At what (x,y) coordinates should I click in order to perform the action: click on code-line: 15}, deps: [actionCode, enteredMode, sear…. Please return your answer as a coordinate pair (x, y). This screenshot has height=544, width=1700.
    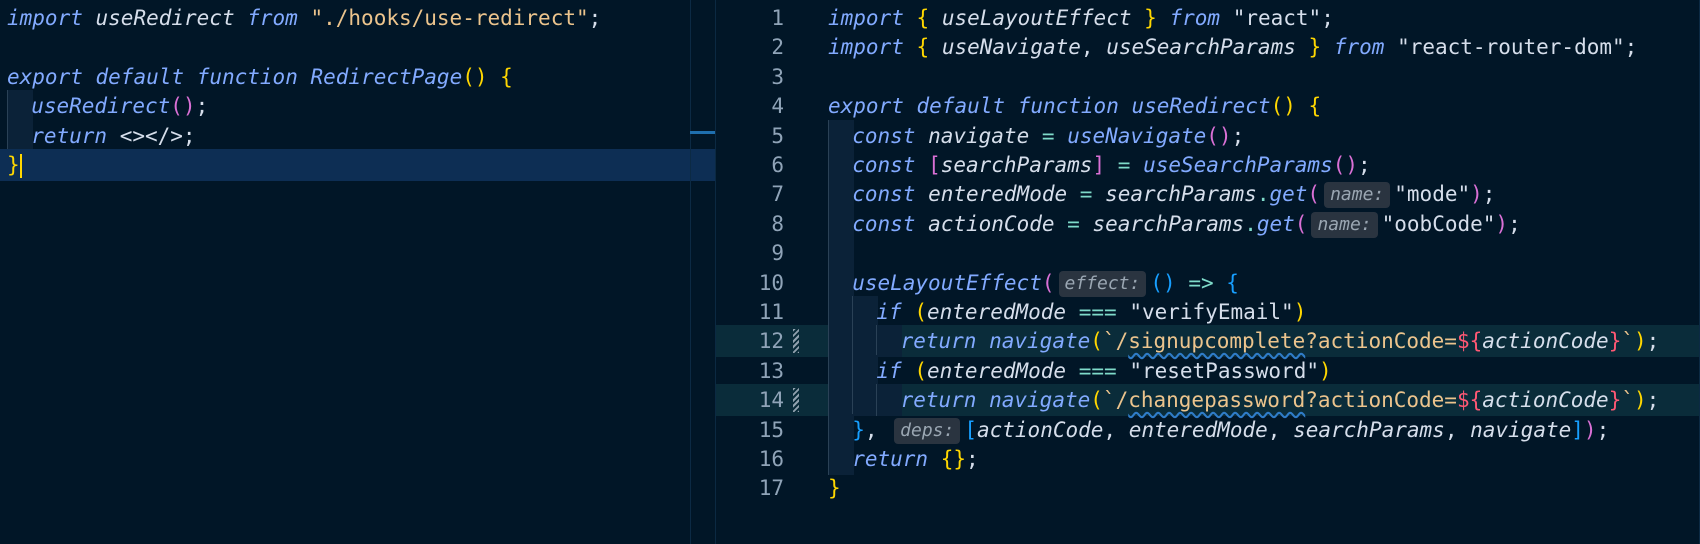
    Looking at the image, I should click on (1208, 429).